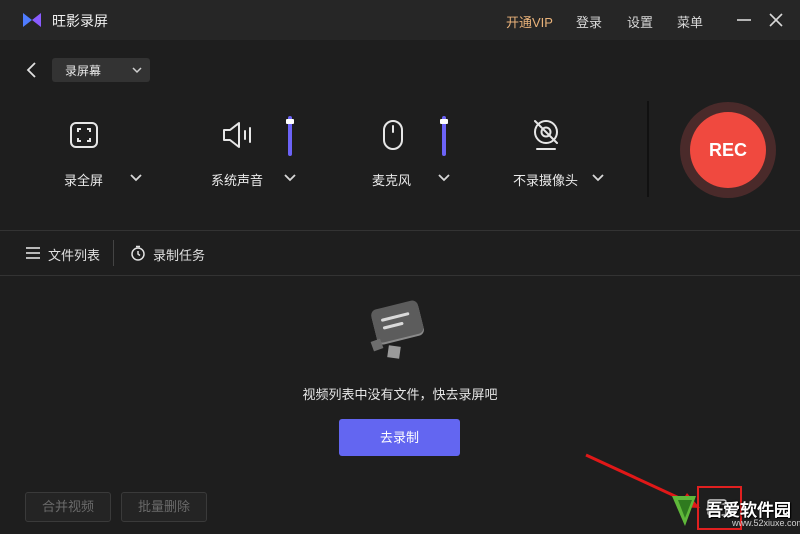 The width and height of the screenshot is (800, 534). I want to click on tab-file-list: 文件列表, so click(65, 253).